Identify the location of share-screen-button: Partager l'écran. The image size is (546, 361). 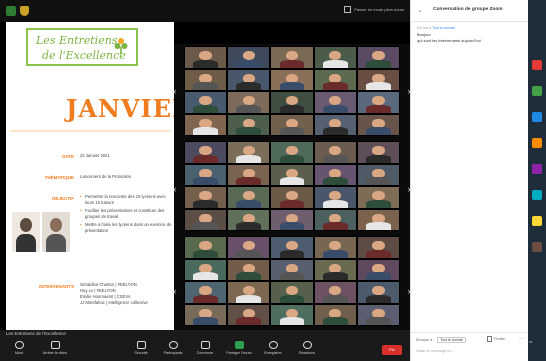
(239, 348).